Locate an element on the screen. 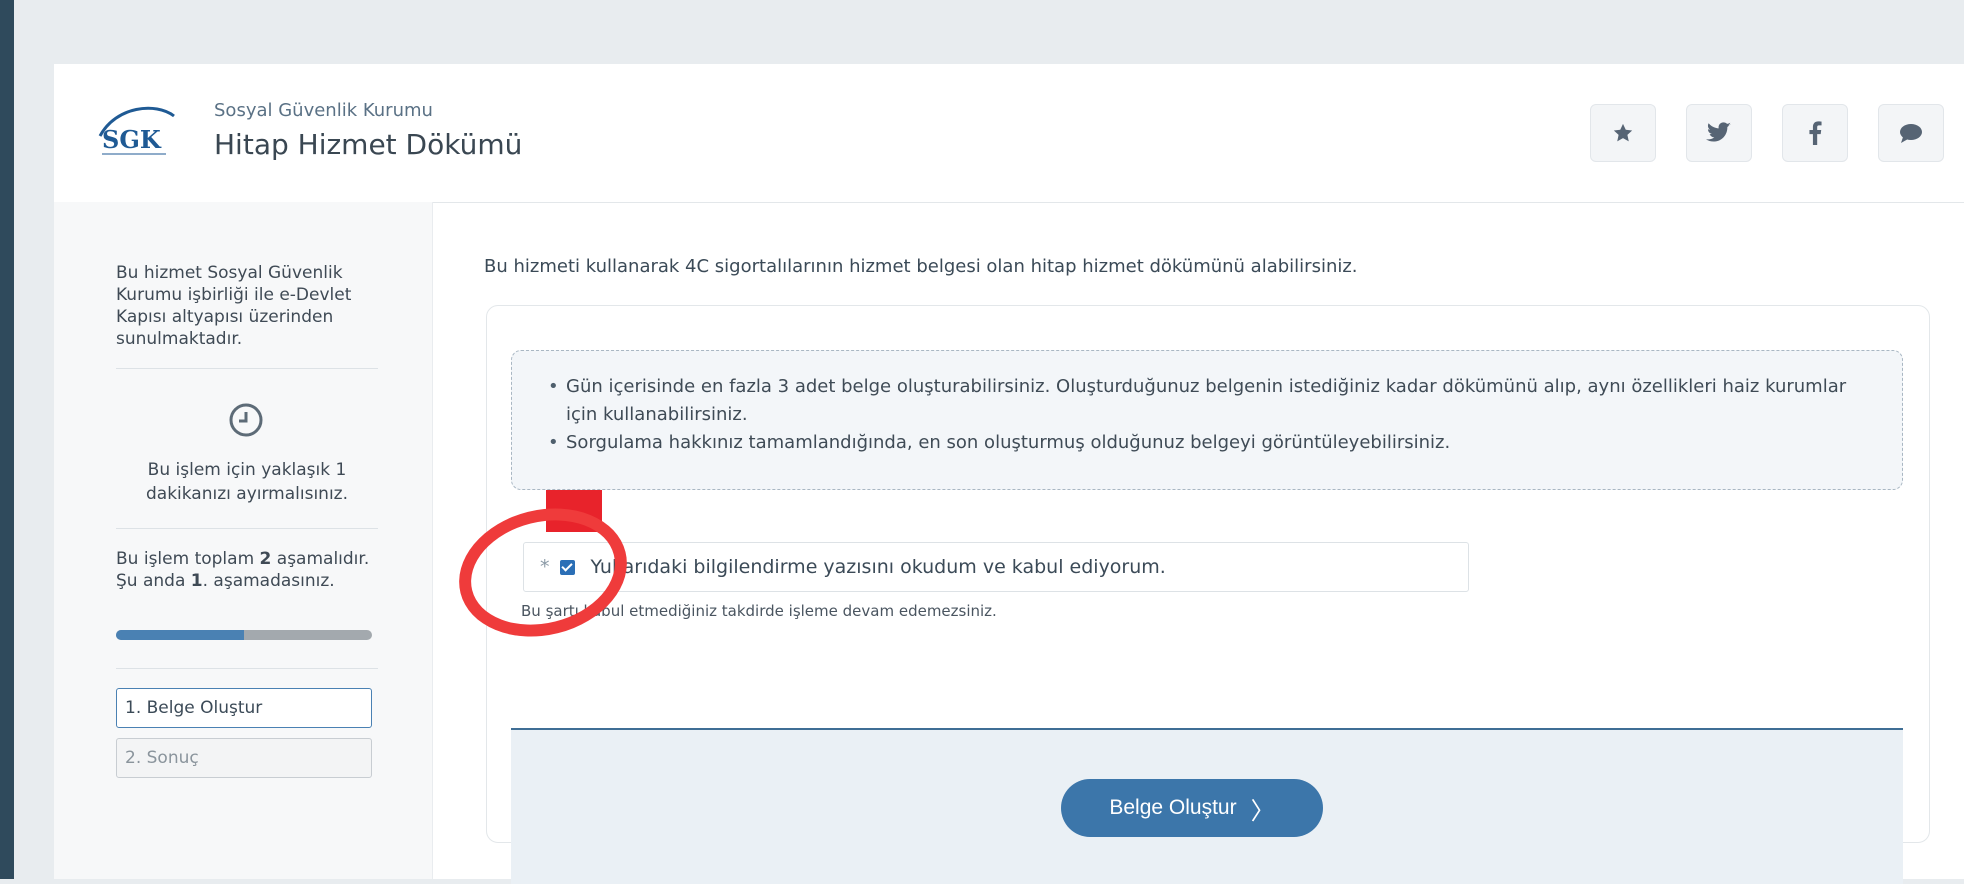 Image resolution: width=1964 pixels, height=884 pixels. feedback-button is located at coordinates (1911, 133).